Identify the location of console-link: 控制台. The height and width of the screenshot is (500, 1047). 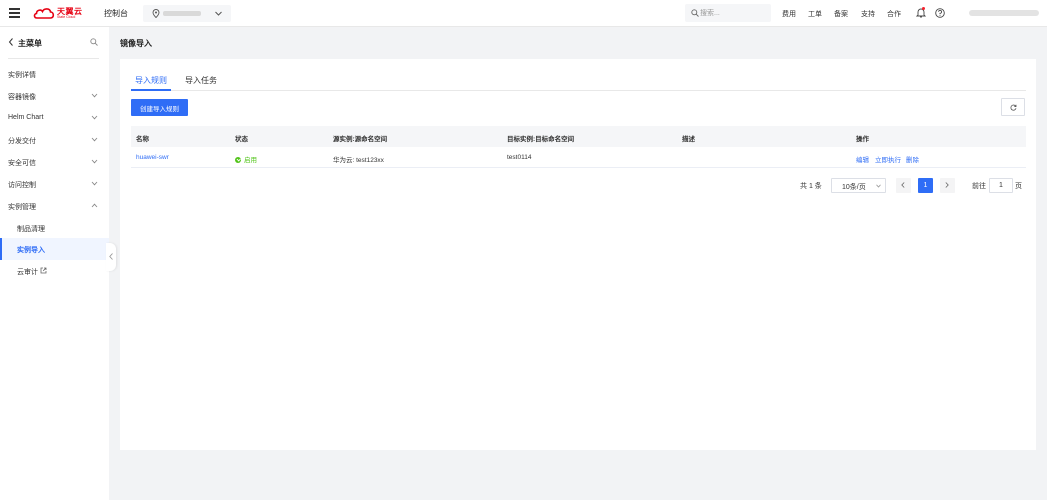
(116, 13).